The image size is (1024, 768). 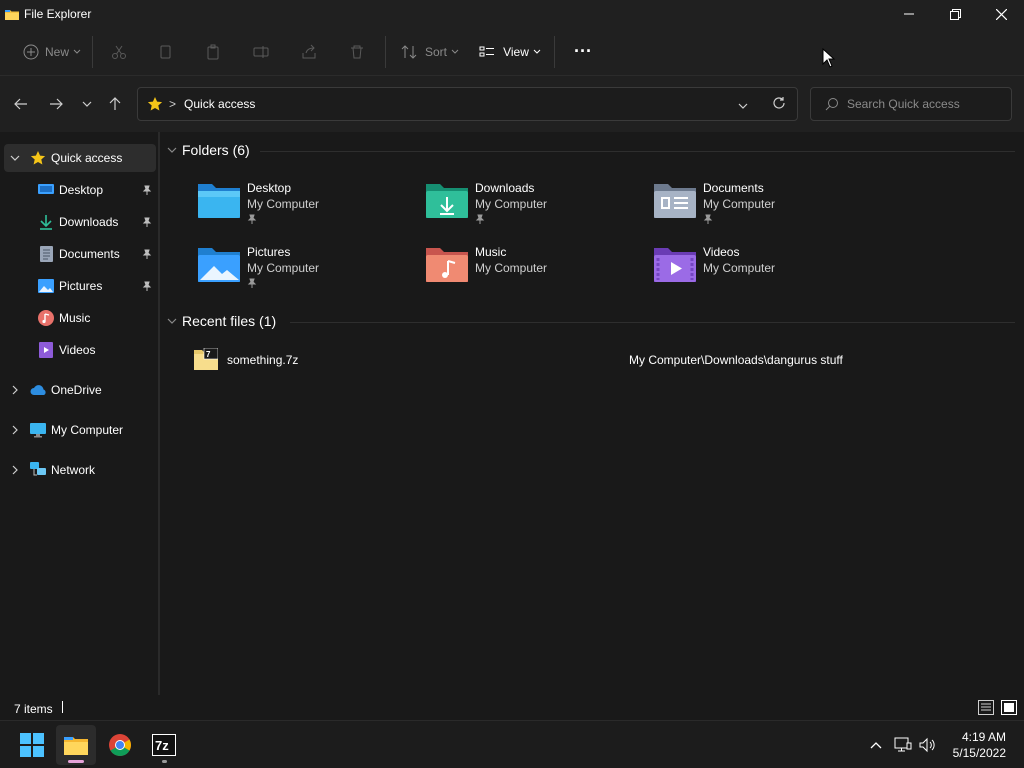 What do you see at coordinates (165, 52) in the screenshot?
I see `copy-button` at bounding box center [165, 52].